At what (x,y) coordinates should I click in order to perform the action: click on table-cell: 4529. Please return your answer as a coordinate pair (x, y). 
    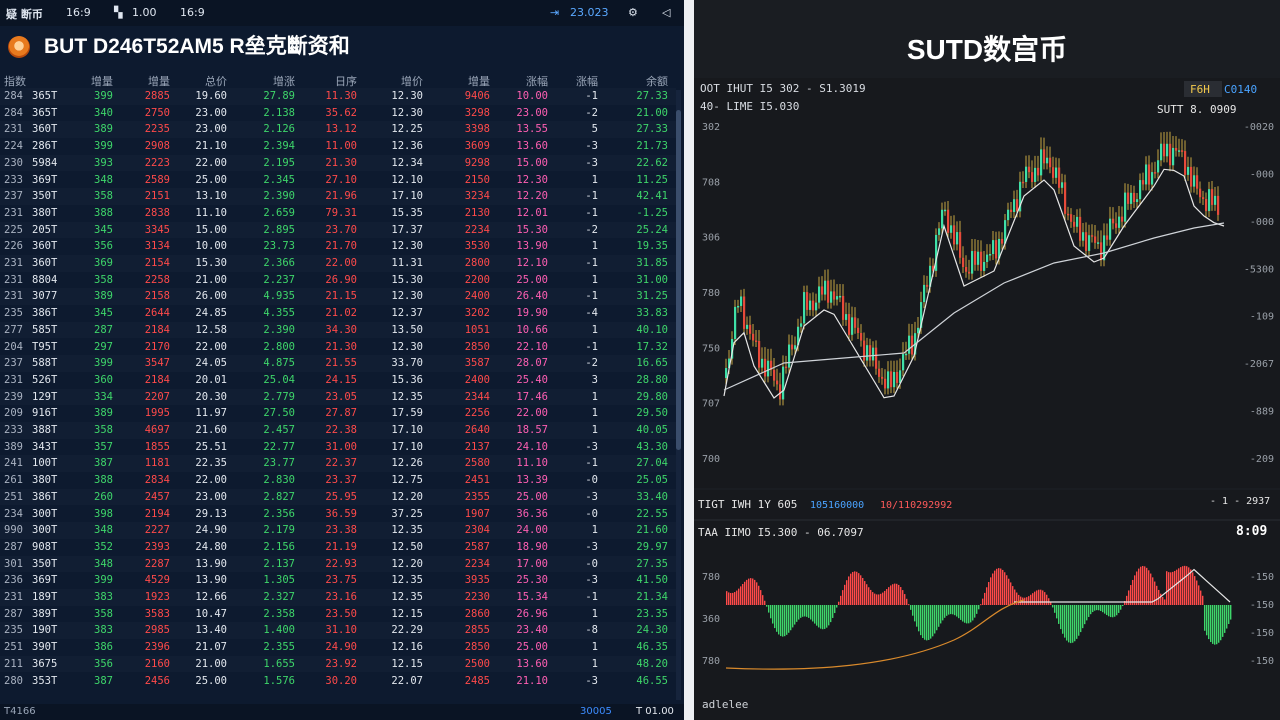
    Looking at the image, I should click on (157, 580).